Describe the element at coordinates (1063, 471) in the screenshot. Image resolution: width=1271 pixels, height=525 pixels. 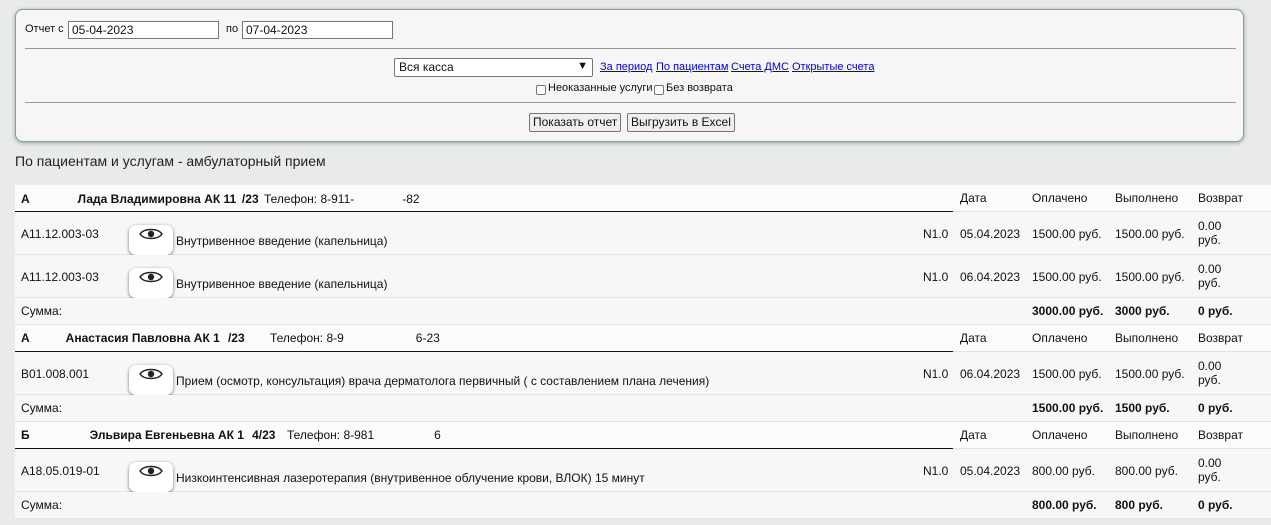
I see `service-paid: 800.00 руб.` at that location.